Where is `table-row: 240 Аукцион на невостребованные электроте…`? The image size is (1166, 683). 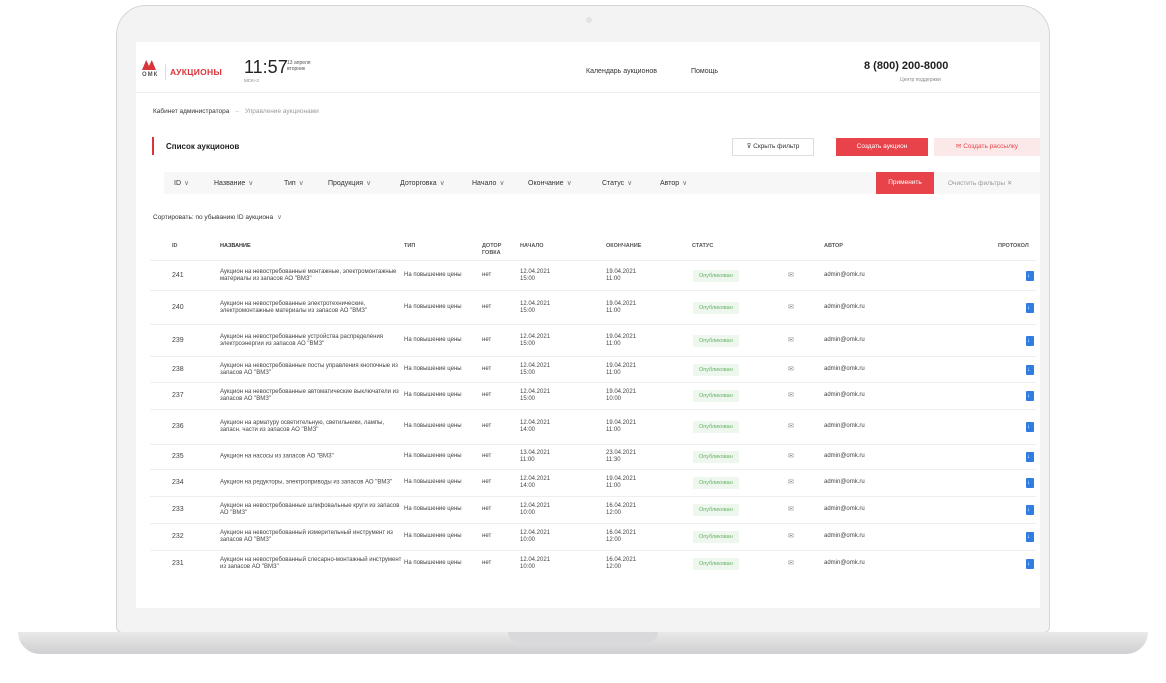
table-row: 240 Аукцион на невостребованные электроте… is located at coordinates (593, 307).